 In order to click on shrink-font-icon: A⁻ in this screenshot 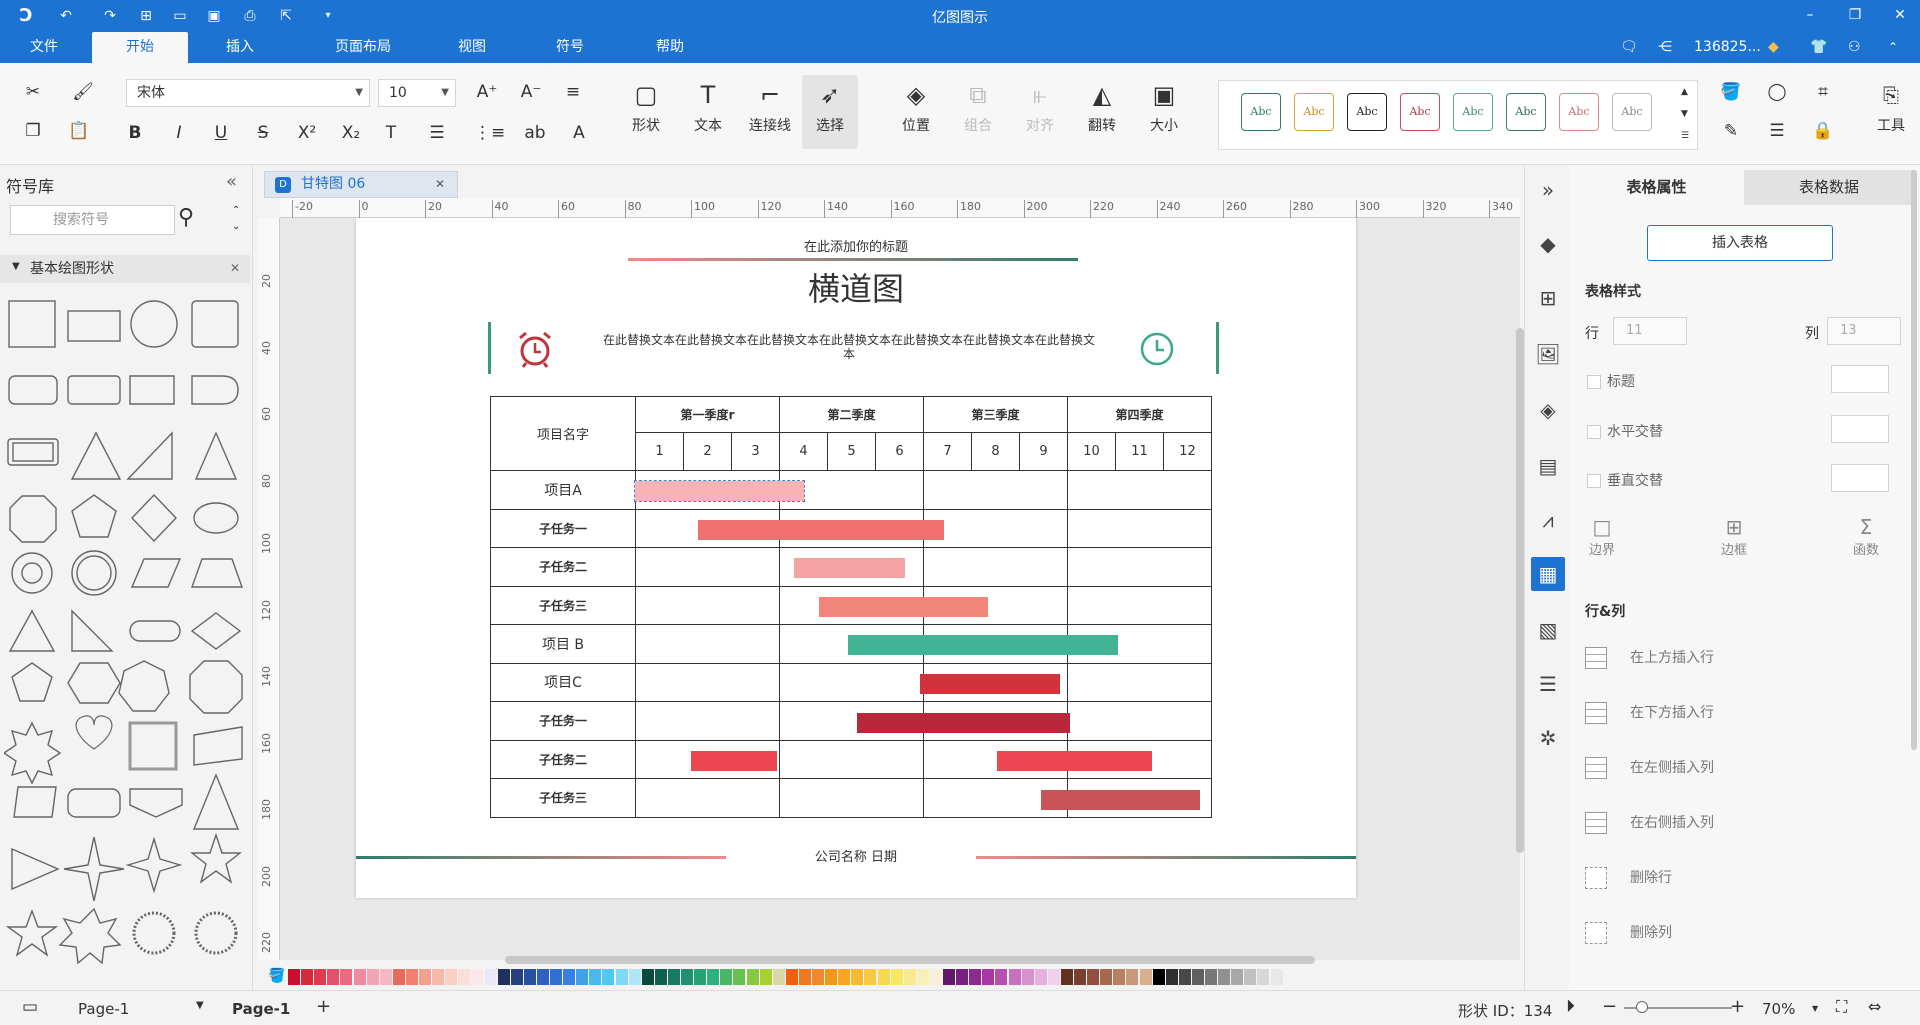, I will do `click(531, 92)`.